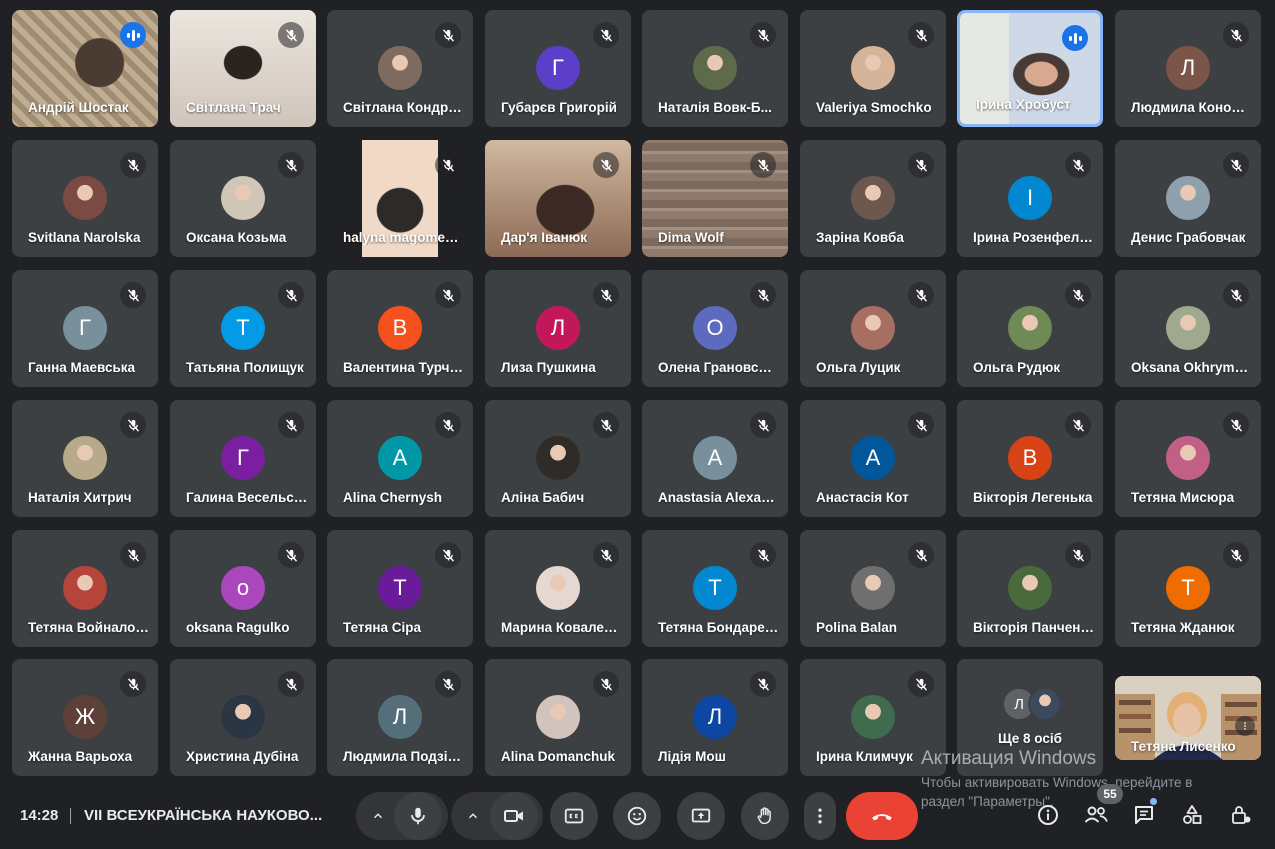  What do you see at coordinates (820, 816) in the screenshot?
I see `more-options-button` at bounding box center [820, 816].